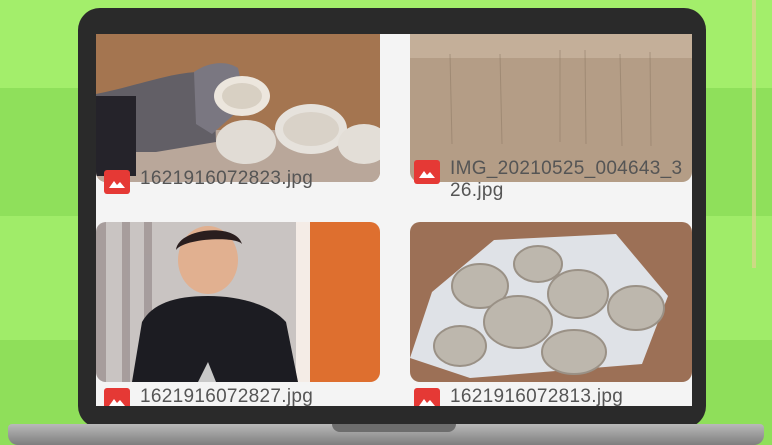 The image size is (772, 445). Describe the element at coordinates (386, 434) in the screenshot. I see `laptop-base` at that location.